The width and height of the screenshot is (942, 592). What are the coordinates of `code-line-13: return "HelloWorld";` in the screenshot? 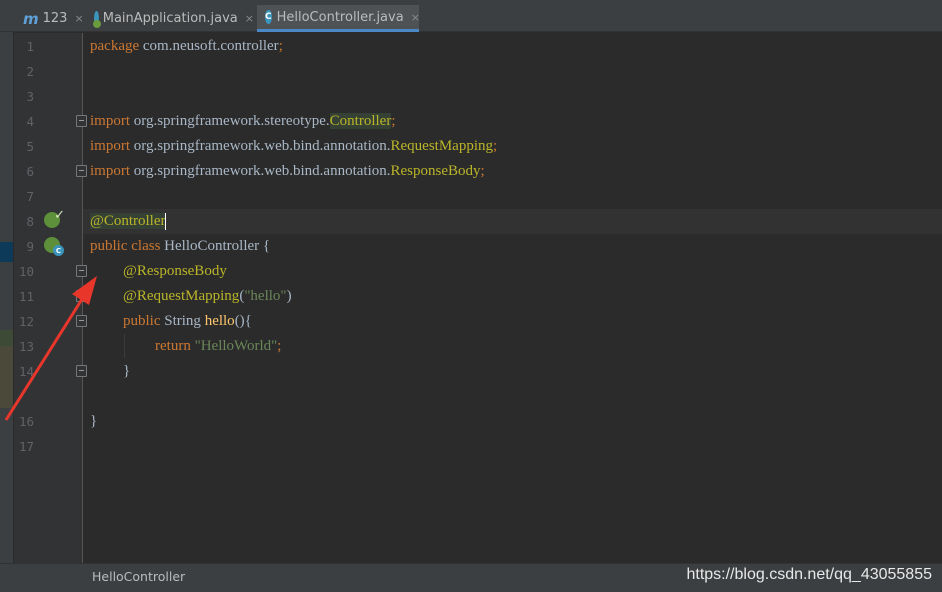 It's located at (218, 346).